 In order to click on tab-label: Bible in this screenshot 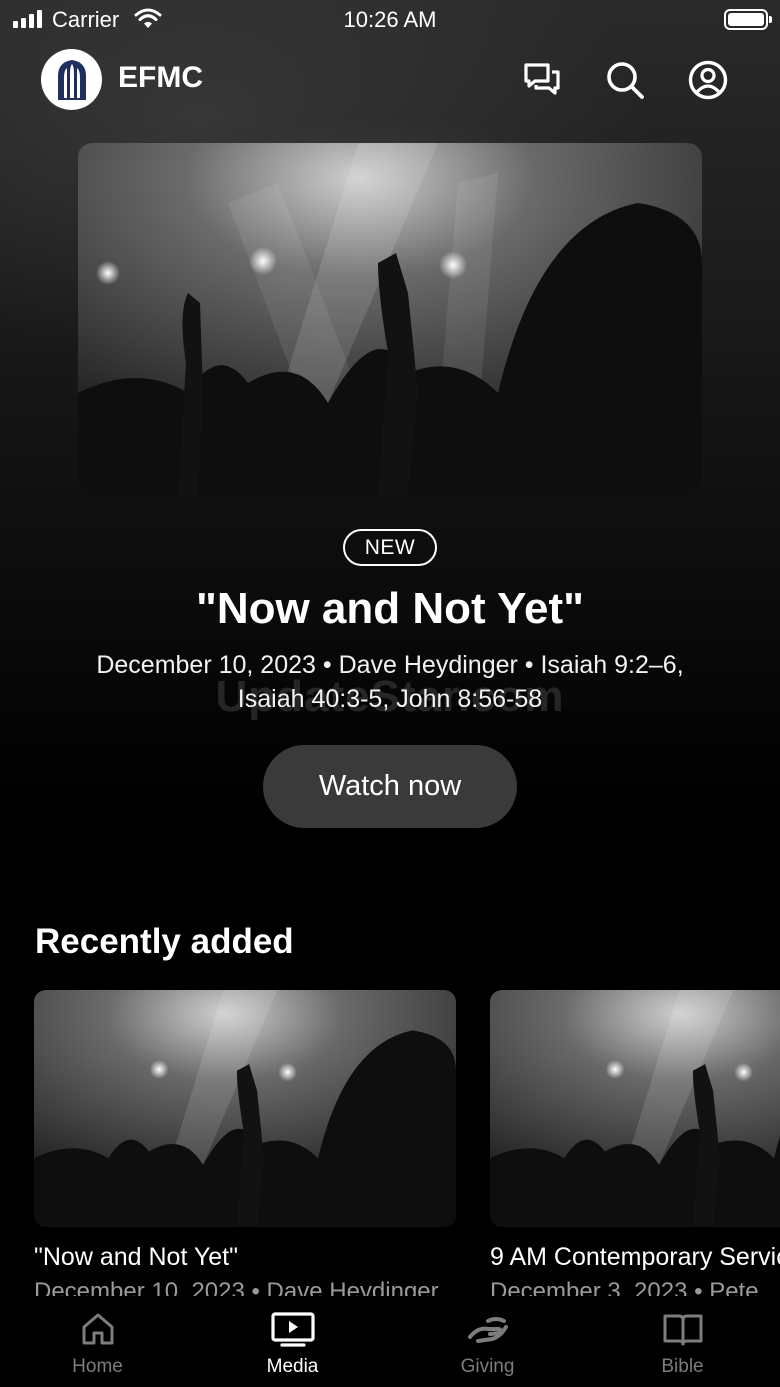, I will do `click(682, 1366)`.